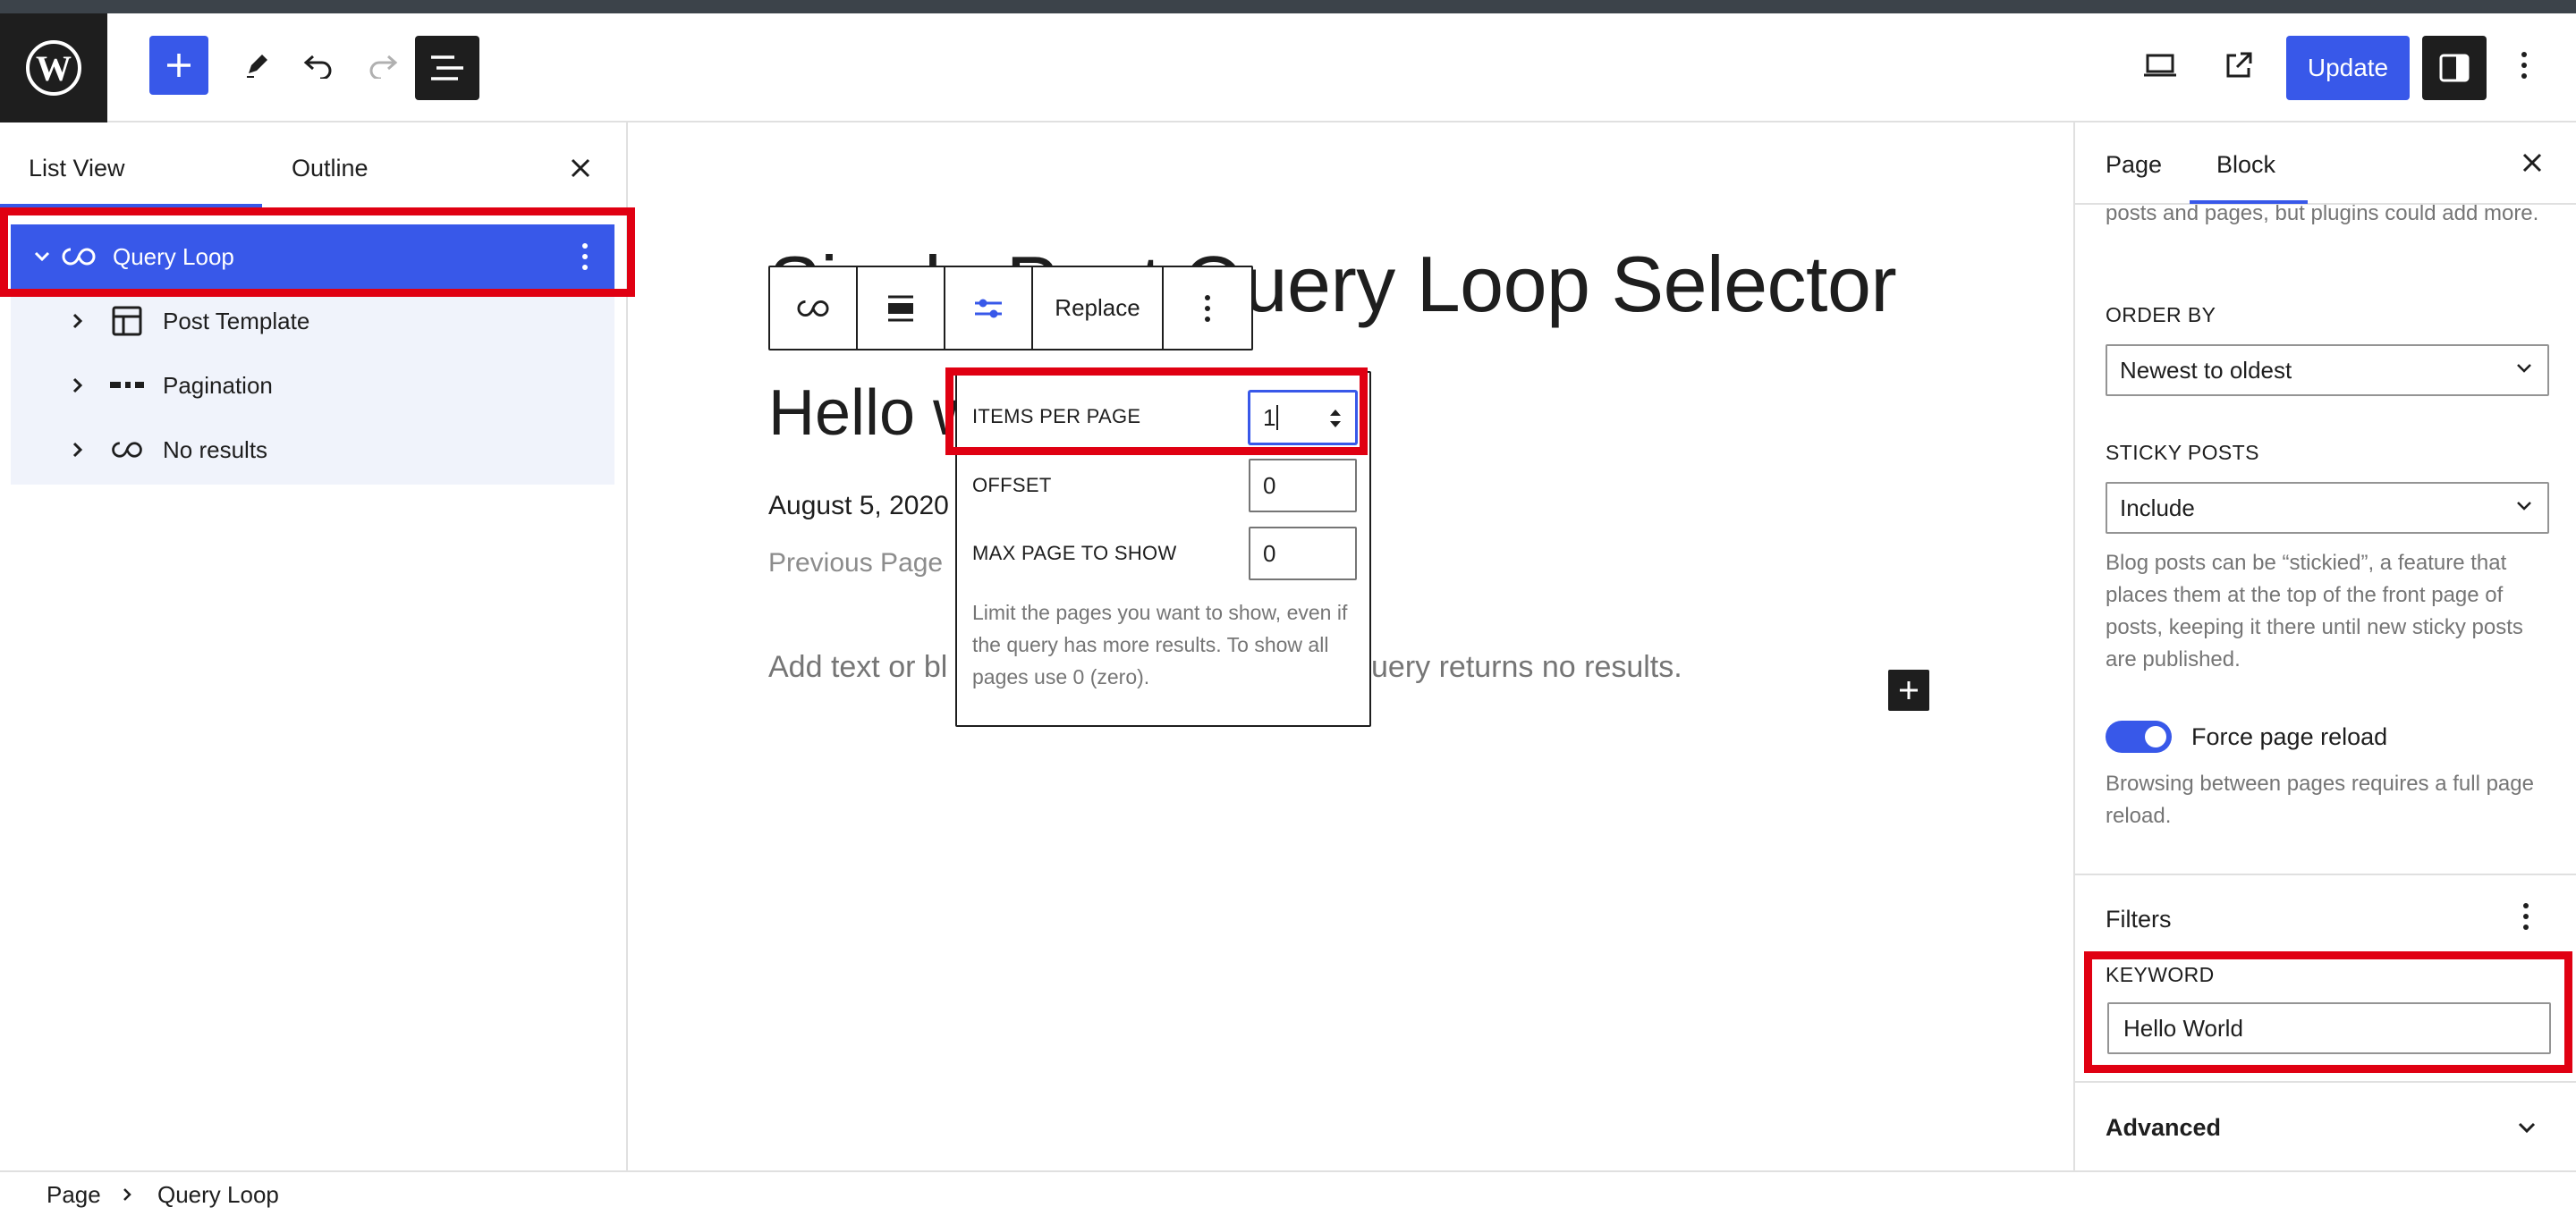 This screenshot has height=1216, width=2576. What do you see at coordinates (330, 169) in the screenshot?
I see `tab-outline: Outline` at bounding box center [330, 169].